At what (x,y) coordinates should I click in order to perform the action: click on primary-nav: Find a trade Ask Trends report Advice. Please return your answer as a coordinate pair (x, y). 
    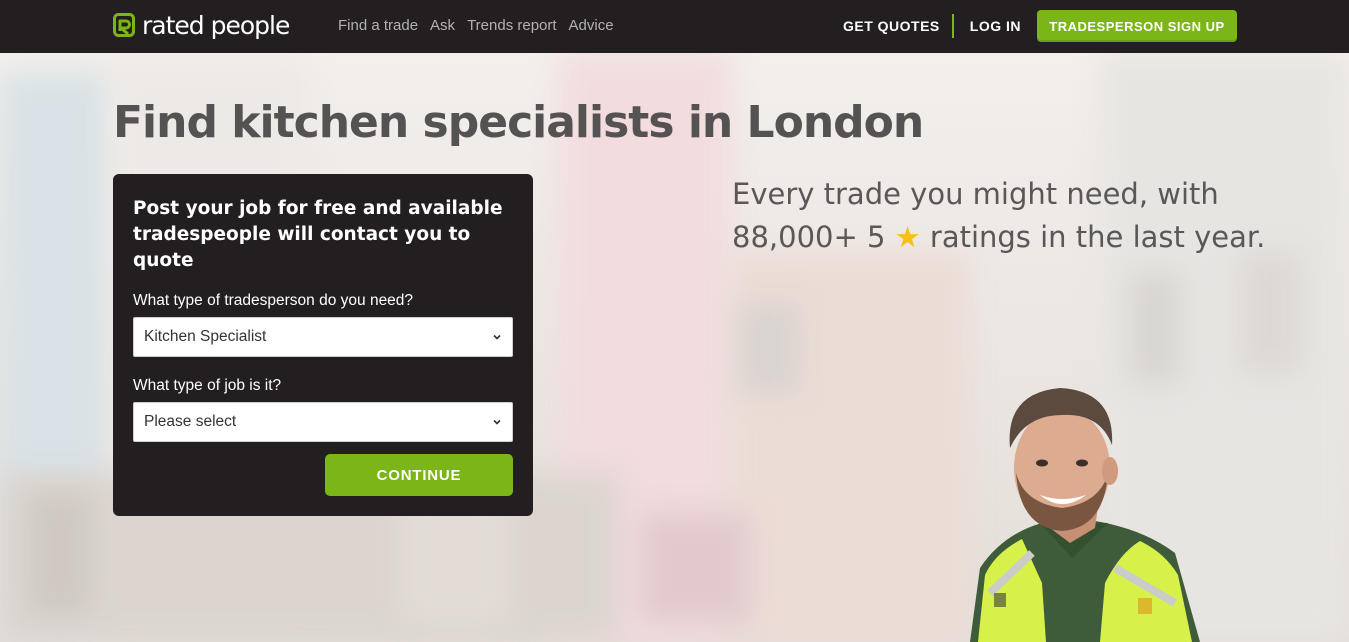
    Looking at the image, I should click on (476, 26).